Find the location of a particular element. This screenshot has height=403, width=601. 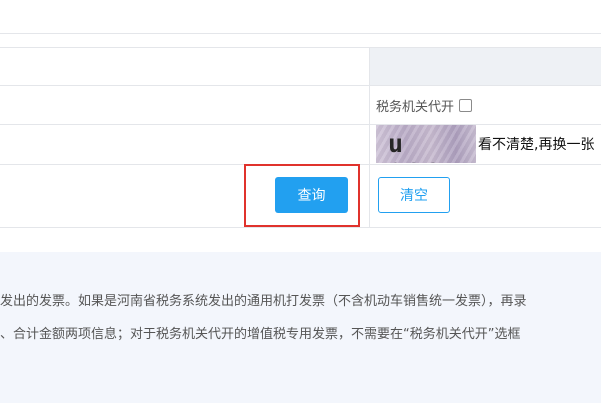

captcha-refresh-link: 看不清楚,再换一张 is located at coordinates (536, 144).